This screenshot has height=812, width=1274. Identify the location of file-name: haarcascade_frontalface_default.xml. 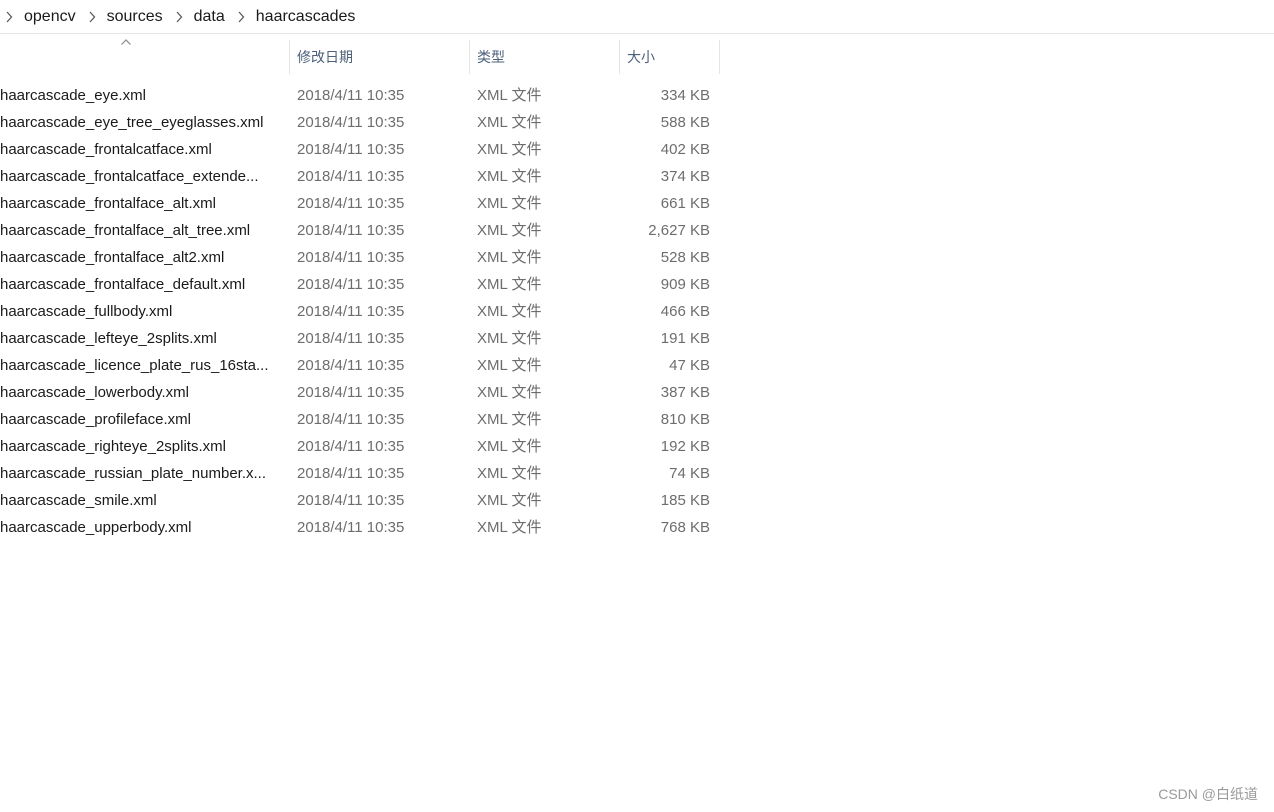
(123, 284).